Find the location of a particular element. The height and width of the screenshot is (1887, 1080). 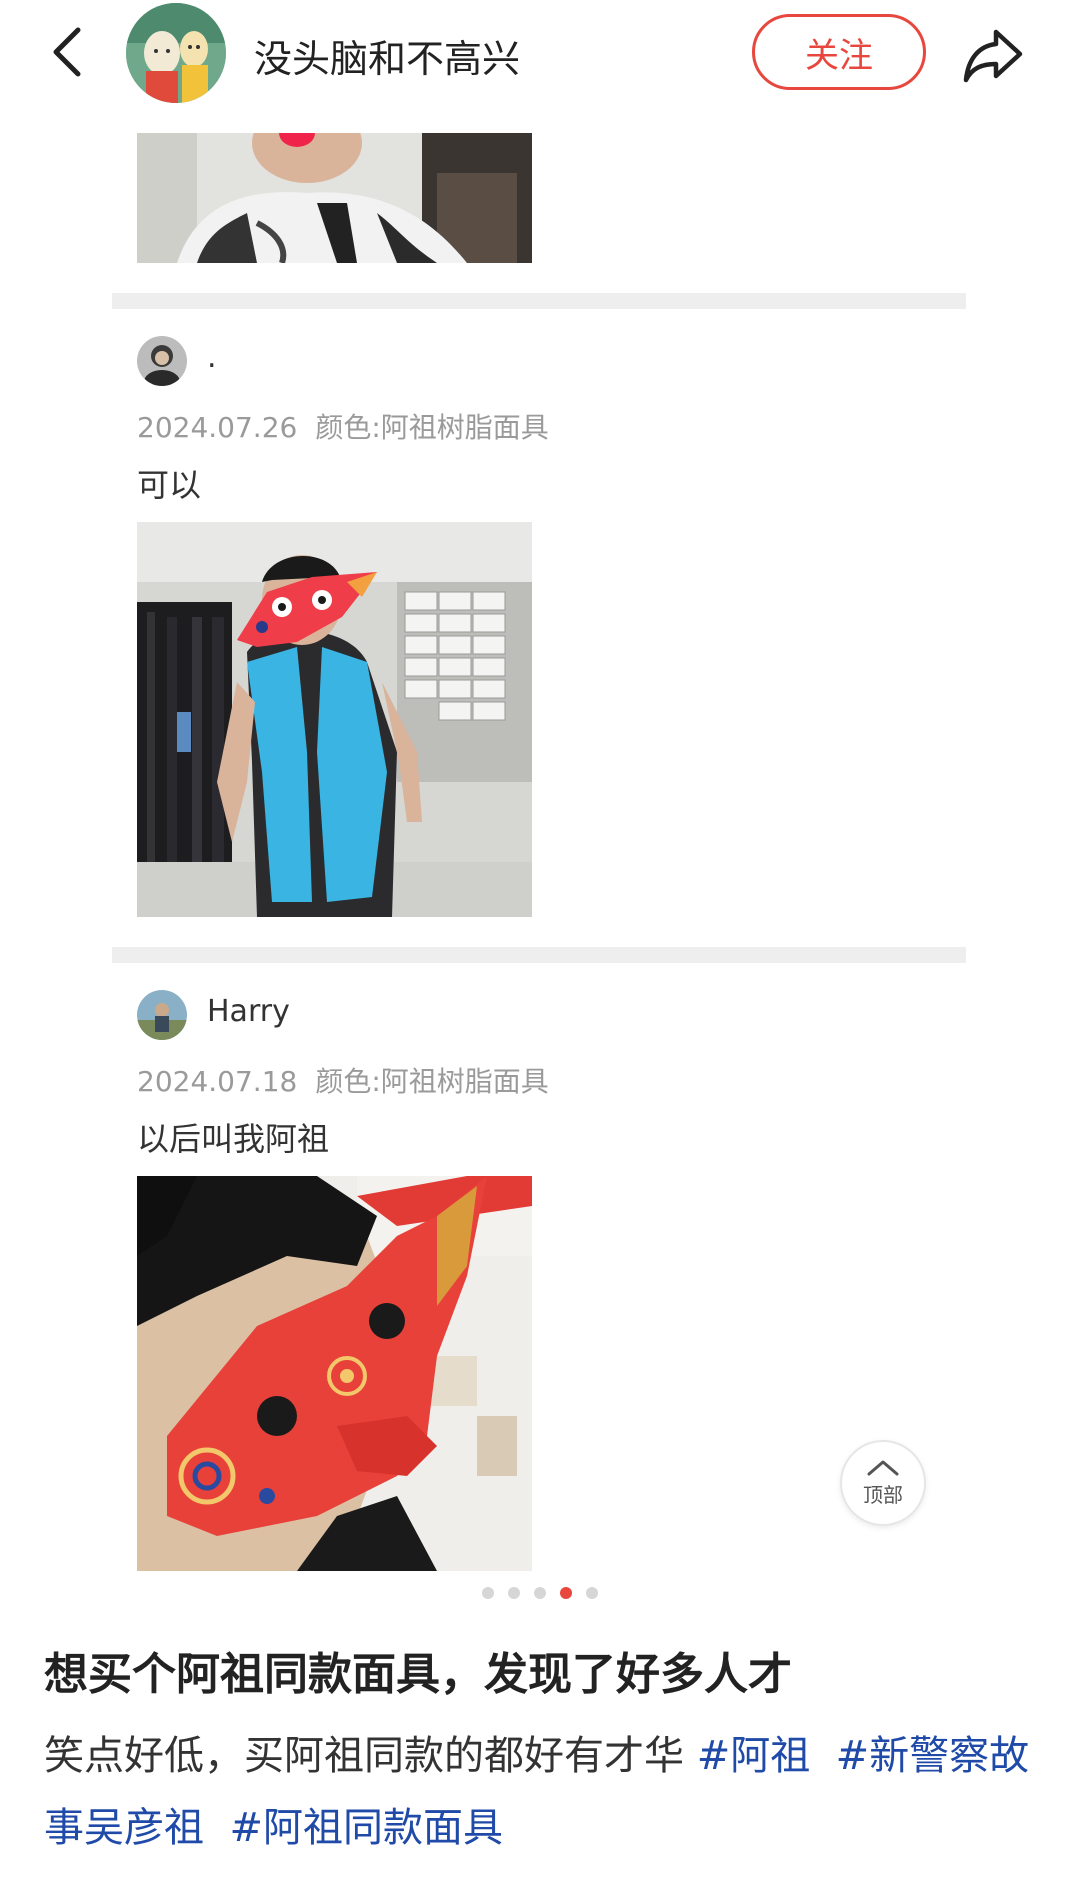

chevron-up-icon is located at coordinates (883, 1467).